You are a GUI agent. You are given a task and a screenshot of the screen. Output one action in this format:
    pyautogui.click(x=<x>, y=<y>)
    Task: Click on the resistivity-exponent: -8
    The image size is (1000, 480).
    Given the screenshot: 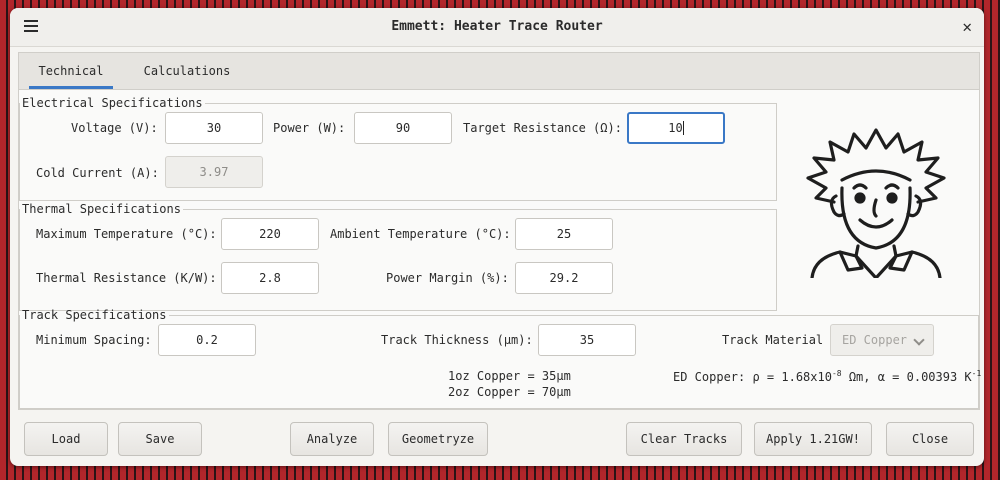 What is the action you would take?
    pyautogui.click(x=836, y=373)
    